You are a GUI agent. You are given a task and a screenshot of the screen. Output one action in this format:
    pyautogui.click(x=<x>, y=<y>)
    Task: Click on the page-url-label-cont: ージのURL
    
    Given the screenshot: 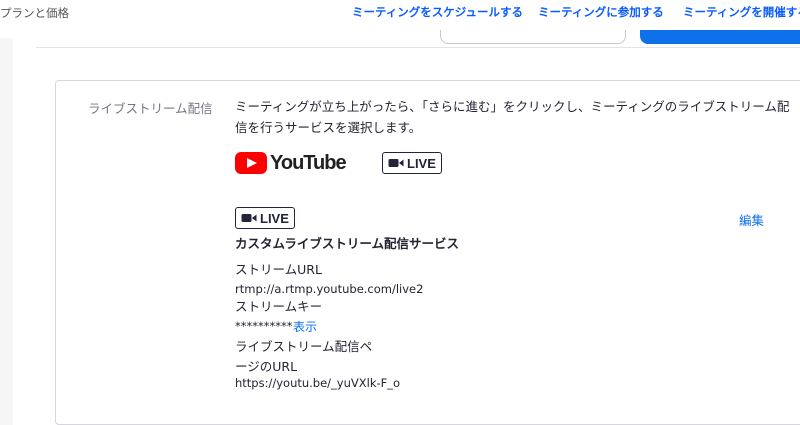 What is the action you would take?
    pyautogui.click(x=266, y=366)
    